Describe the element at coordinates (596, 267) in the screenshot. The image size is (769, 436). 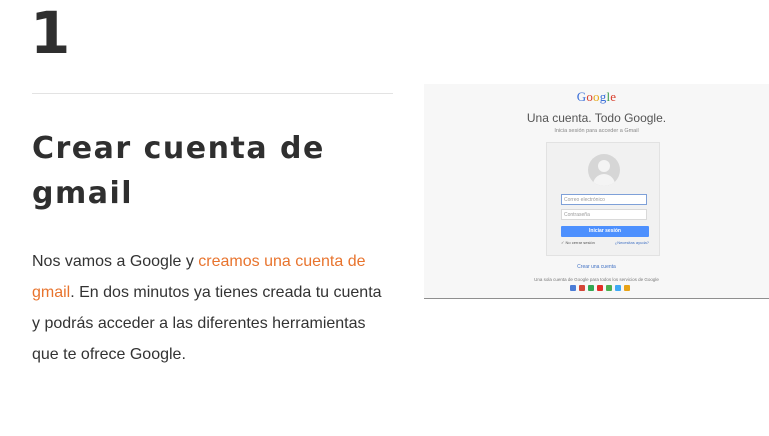
I see `create-account-link: Crear una cuenta` at that location.